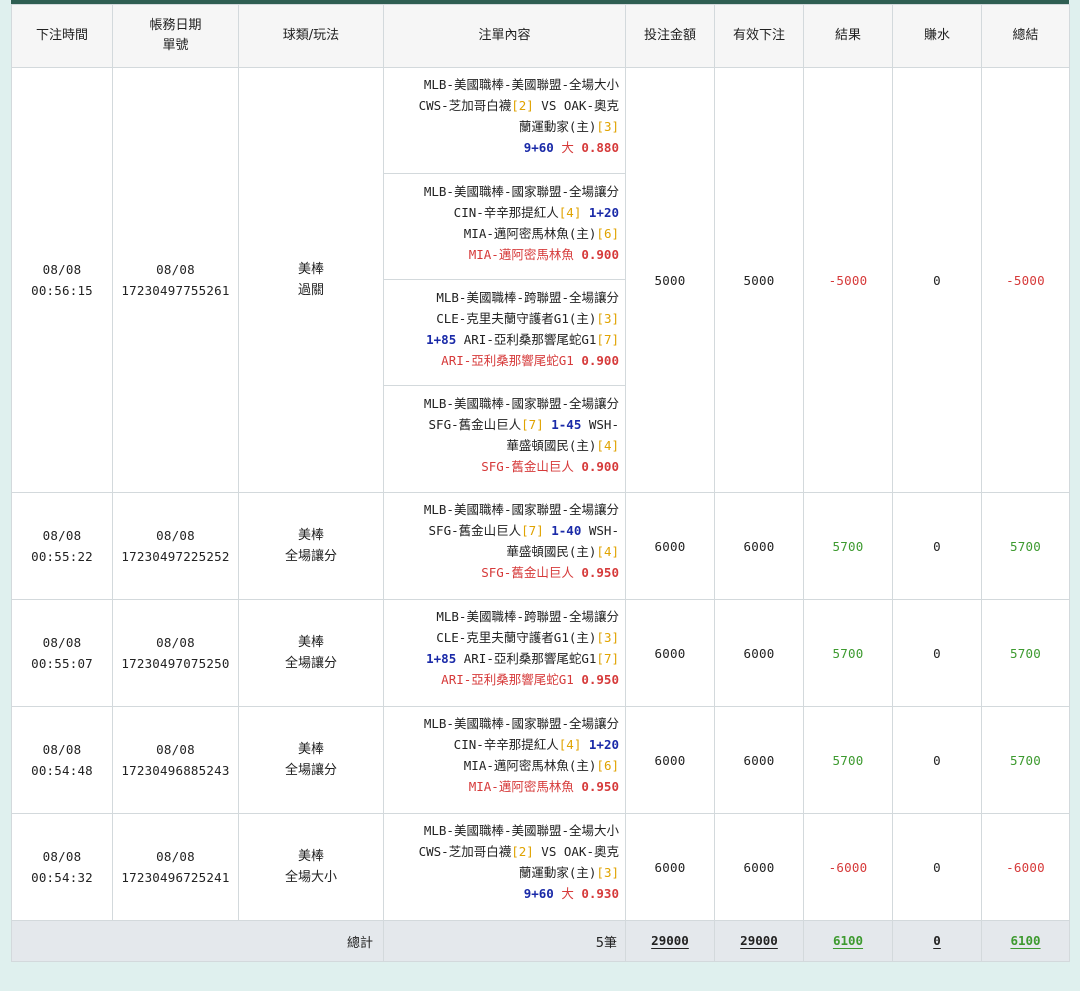 This screenshot has height=991, width=1080. I want to click on bet-leg-line: SFG-舊金山巨人[7] 1-40 WSH-, so click(503, 530).